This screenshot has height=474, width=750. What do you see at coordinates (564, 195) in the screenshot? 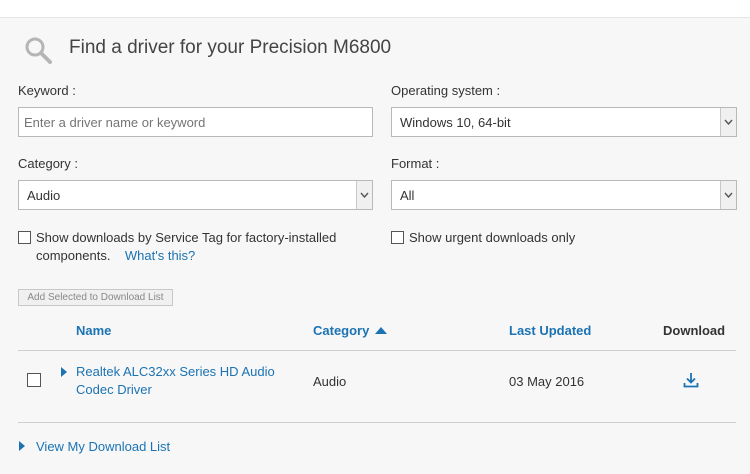
I see `format-select: All` at bounding box center [564, 195].